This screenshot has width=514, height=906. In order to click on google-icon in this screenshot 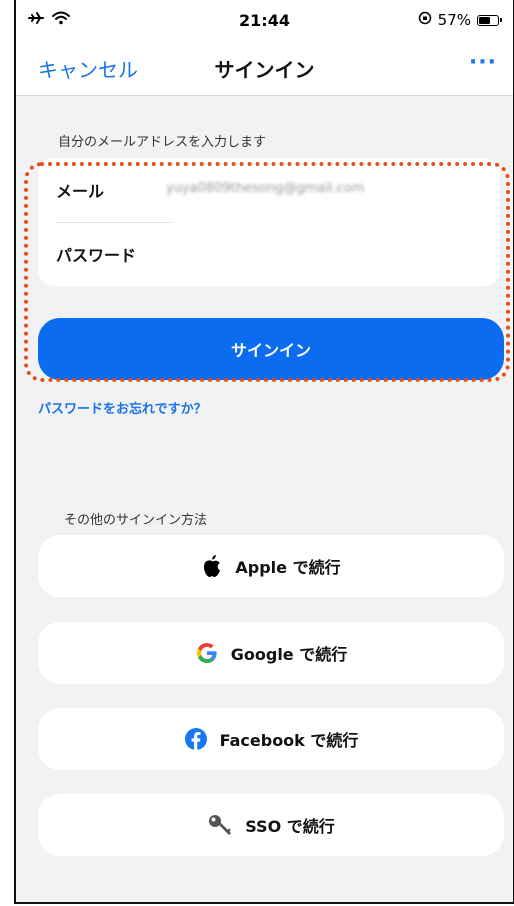, I will do `click(207, 653)`.